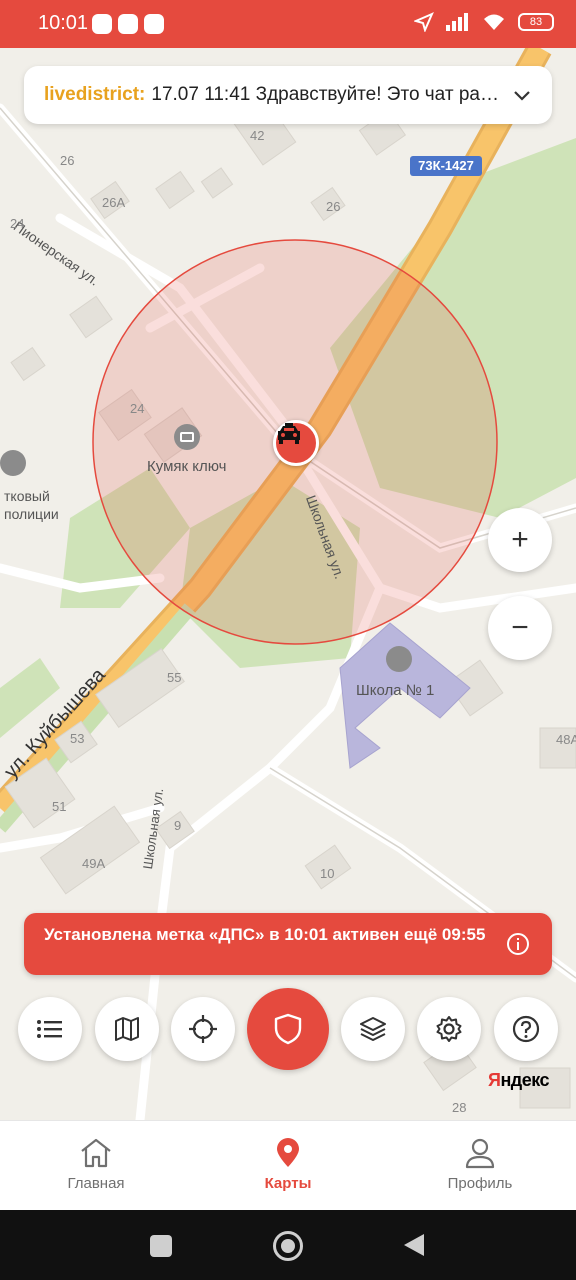 This screenshot has width=576, height=1280. I want to click on poi-label: Кумяк ключ, so click(187, 466).